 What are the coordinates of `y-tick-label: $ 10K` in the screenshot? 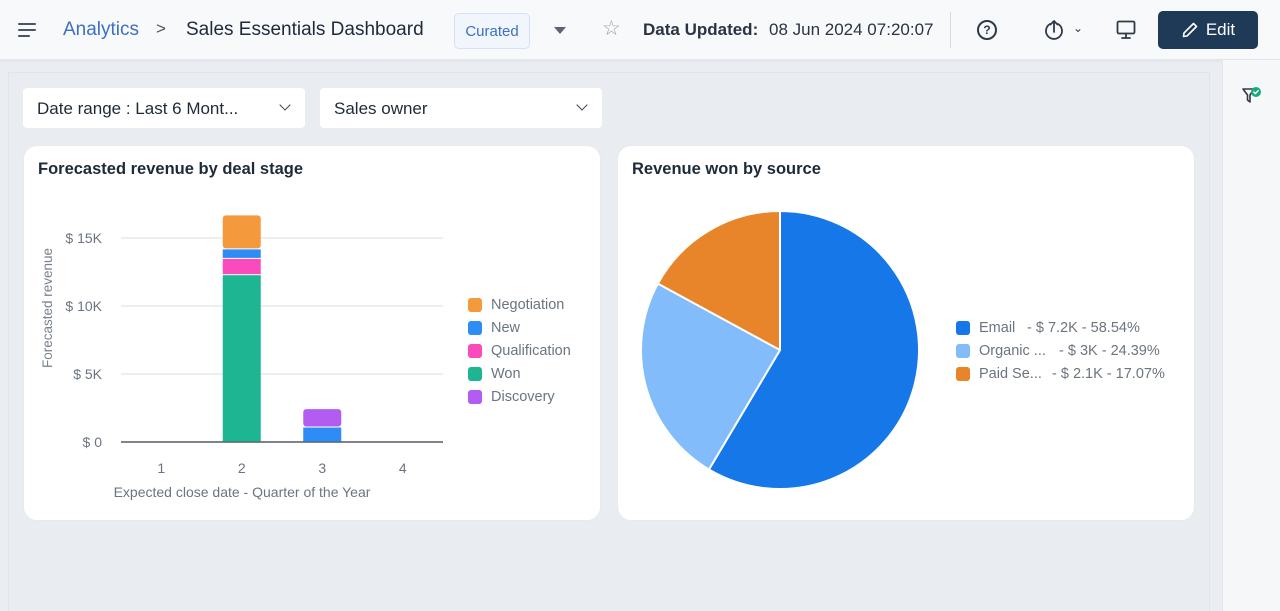 It's located at (83, 306).